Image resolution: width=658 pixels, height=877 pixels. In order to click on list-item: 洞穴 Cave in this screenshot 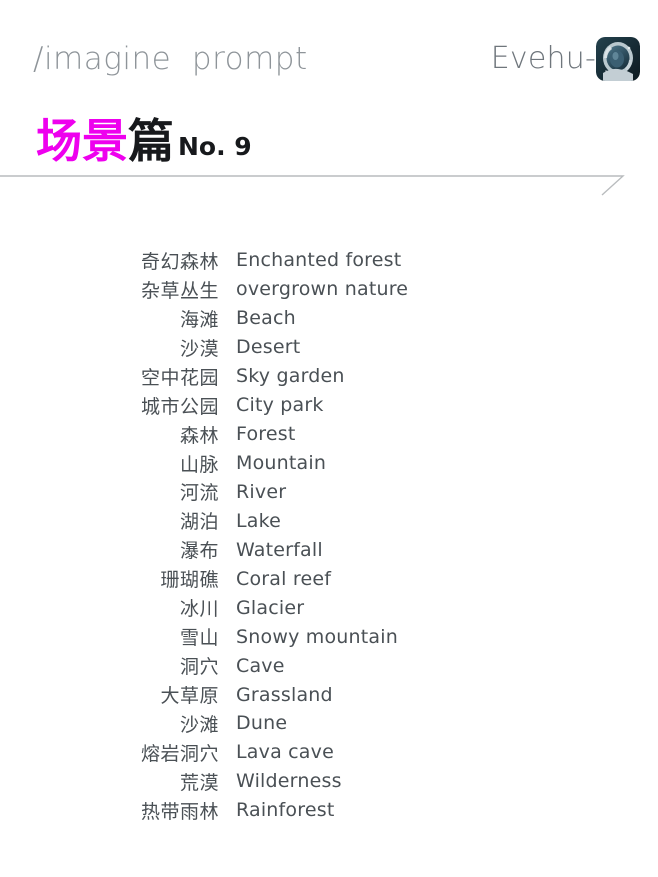, I will do `click(329, 665)`.